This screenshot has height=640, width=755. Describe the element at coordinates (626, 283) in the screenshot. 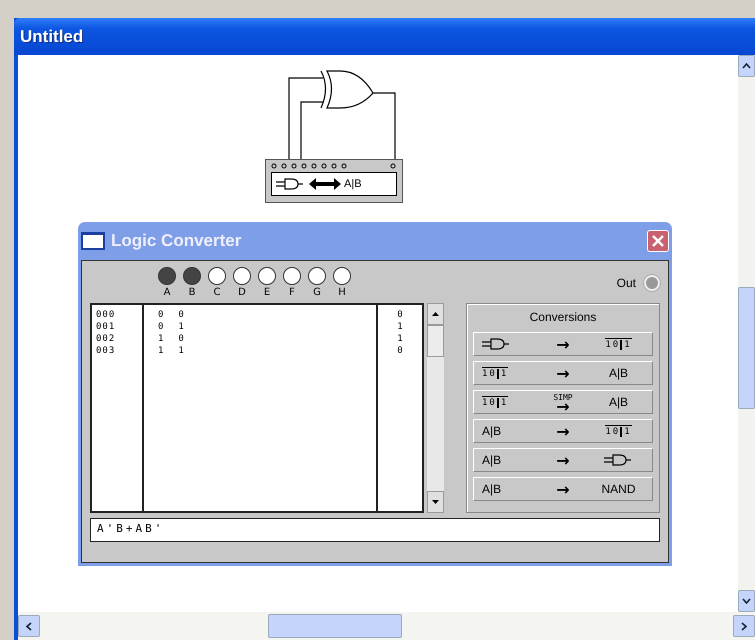

I see `out-label: Out` at that location.